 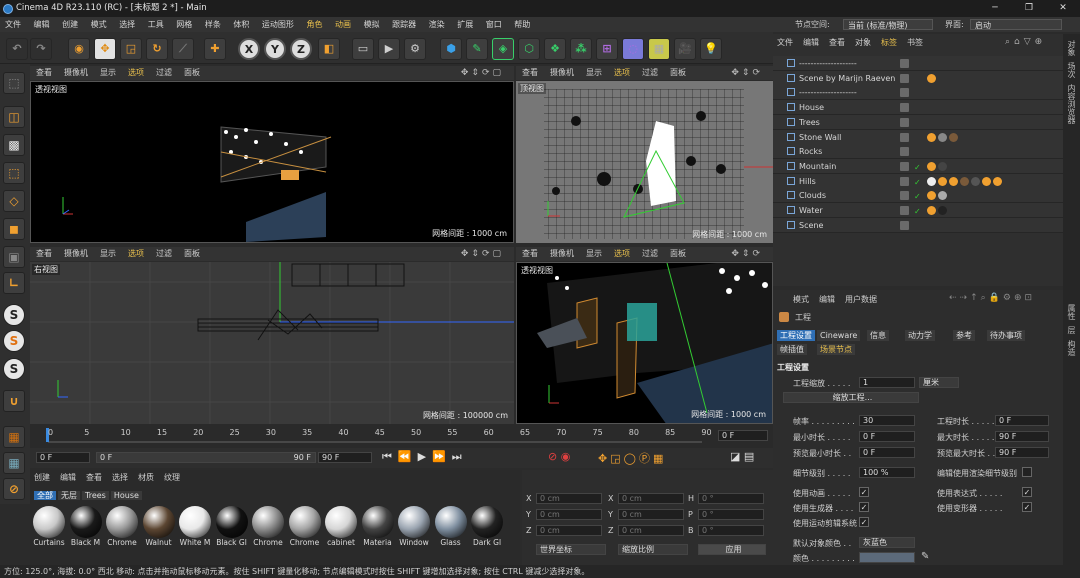 I want to click on bend-icon: ◌, so click(x=633, y=49).